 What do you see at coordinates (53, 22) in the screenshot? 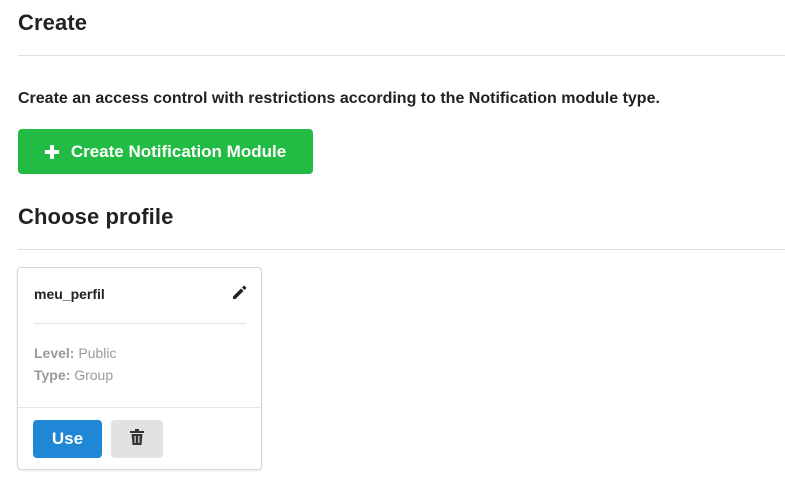
I see `create-section-title: Create` at bounding box center [53, 22].